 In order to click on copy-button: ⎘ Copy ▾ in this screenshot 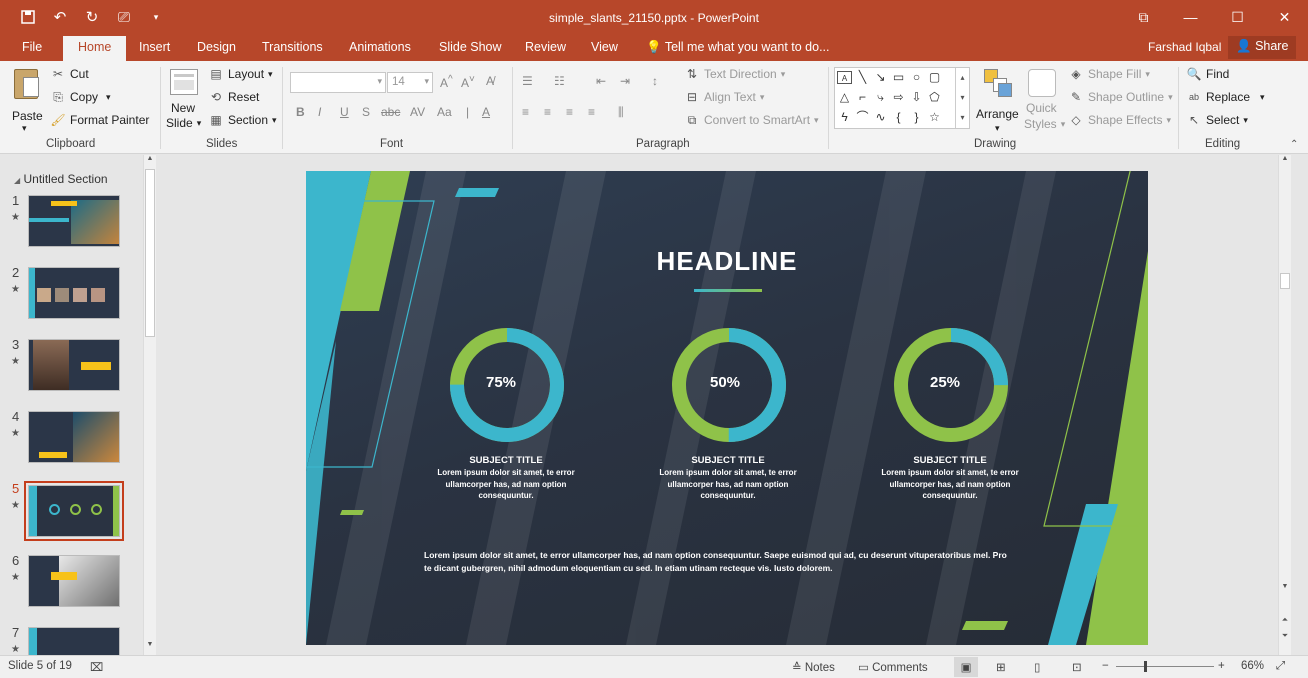, I will do `click(80, 97)`.